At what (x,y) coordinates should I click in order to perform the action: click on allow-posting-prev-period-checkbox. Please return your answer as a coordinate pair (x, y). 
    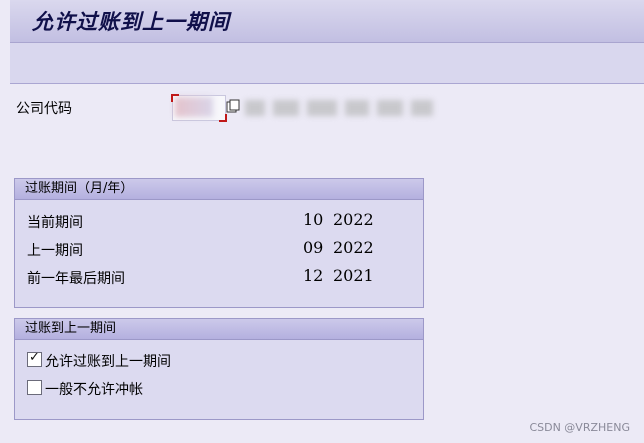
    Looking at the image, I should click on (34, 358).